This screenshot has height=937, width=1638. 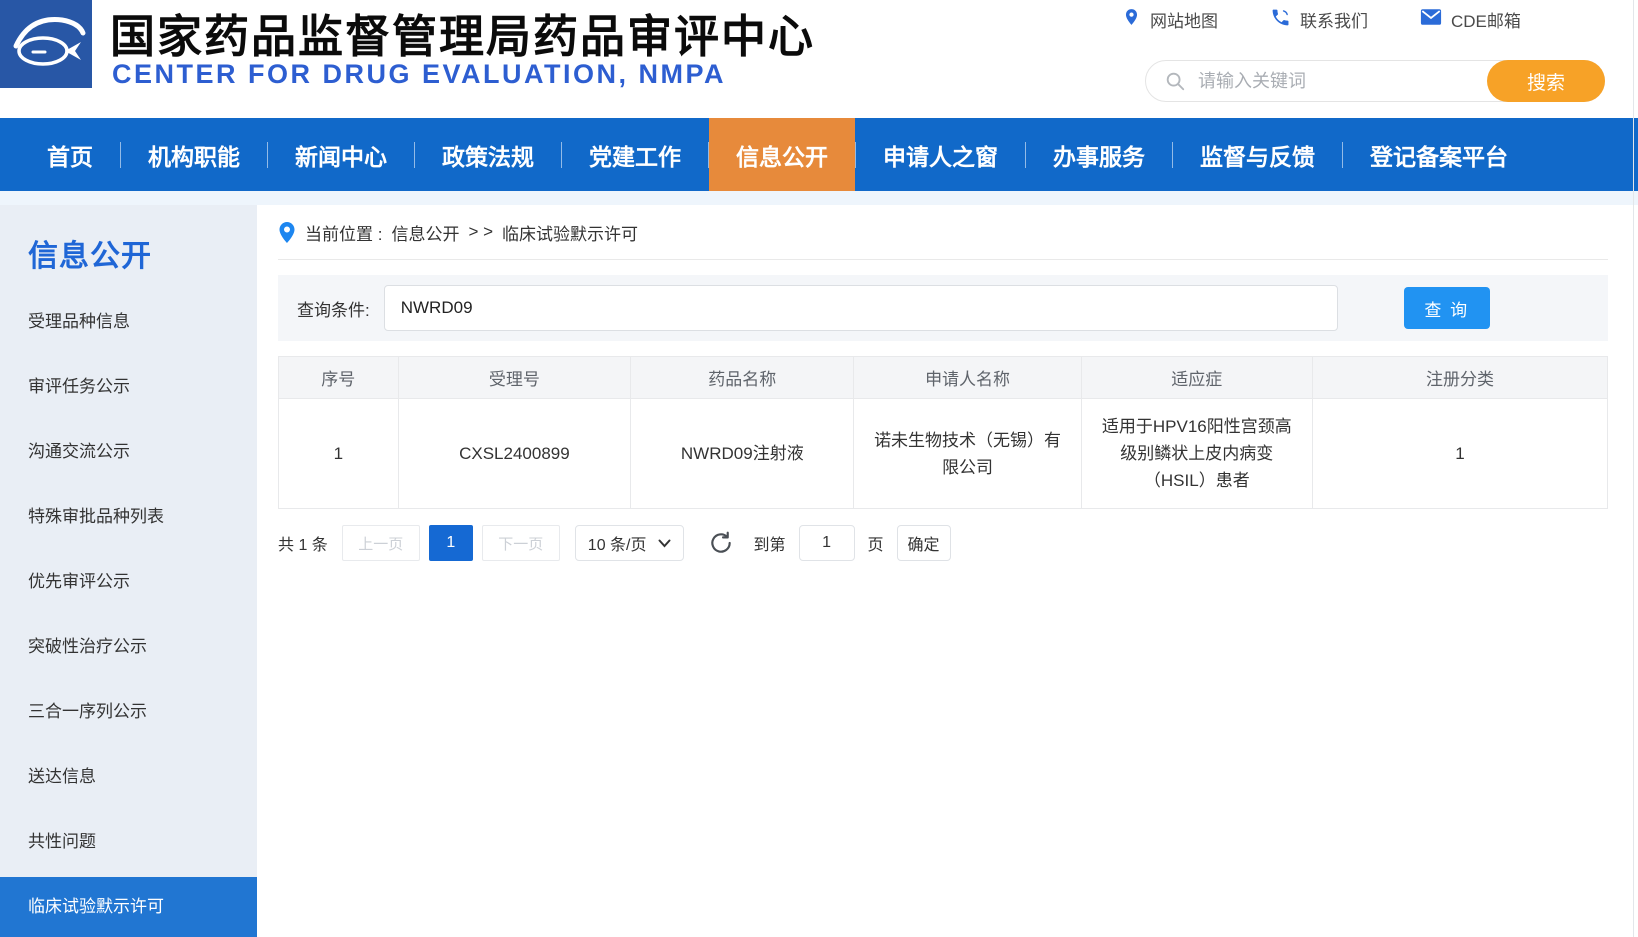 What do you see at coordinates (514, 377) in the screenshot?
I see `col-header-acceptance-no: 受理号` at bounding box center [514, 377].